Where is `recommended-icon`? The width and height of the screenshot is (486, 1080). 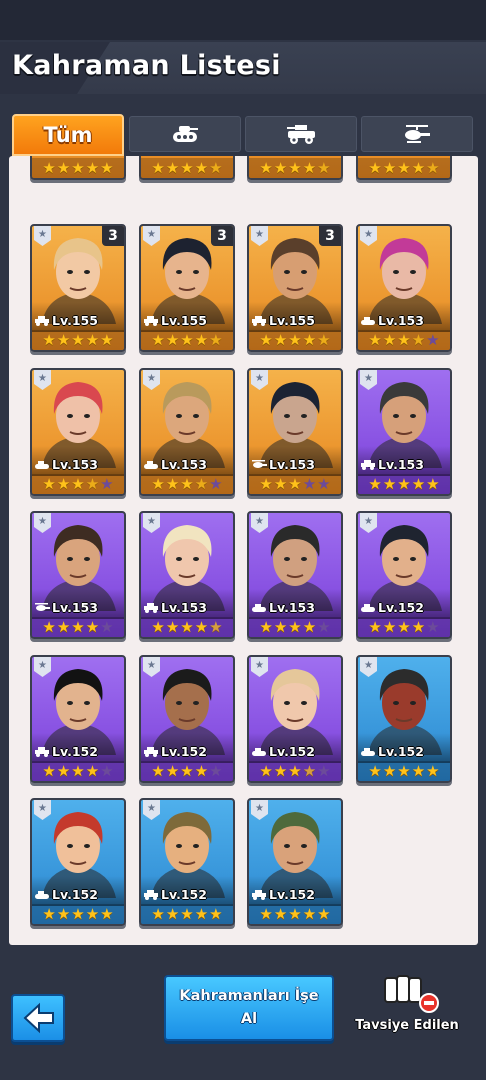
recommended-icon is located at coordinates (411, 994).